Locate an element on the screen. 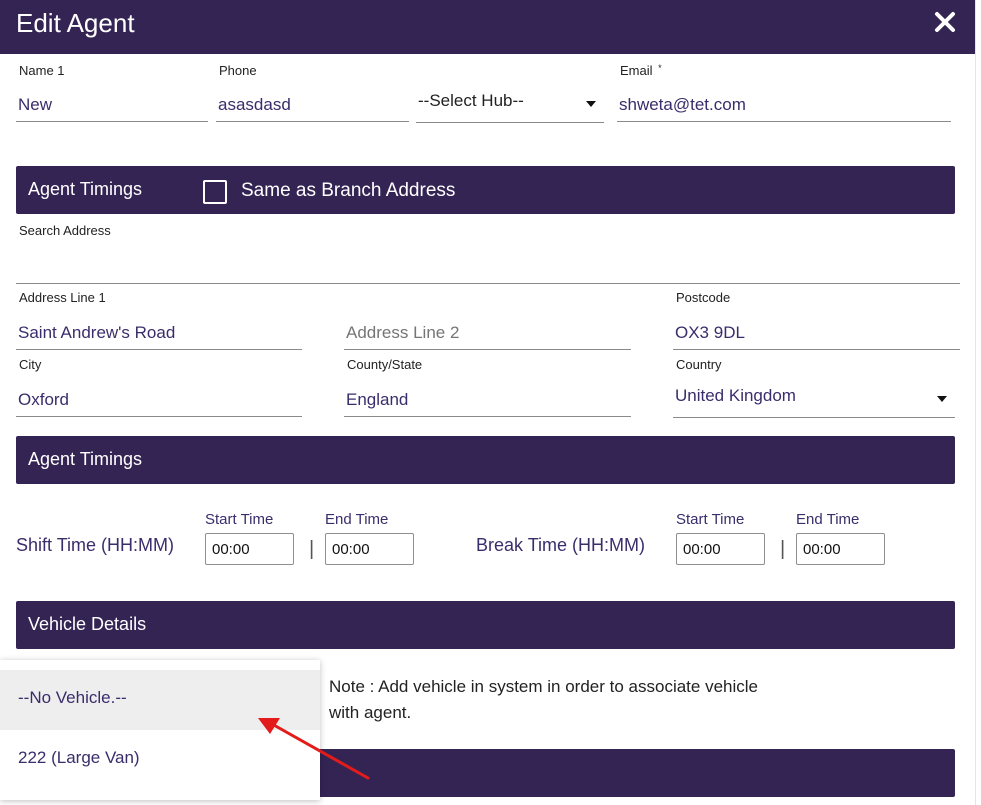 This screenshot has height=805, width=981. vehicle-section-title: Vehicle Details is located at coordinates (87, 624).